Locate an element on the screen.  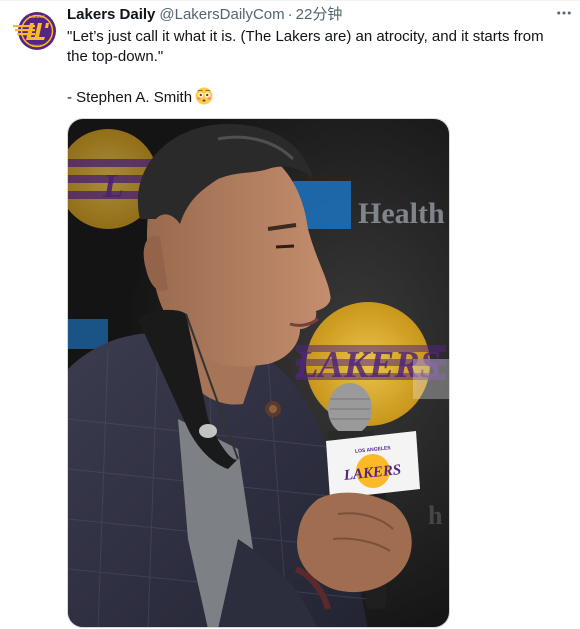
sponsor-text: Health is located at coordinates (401, 213).